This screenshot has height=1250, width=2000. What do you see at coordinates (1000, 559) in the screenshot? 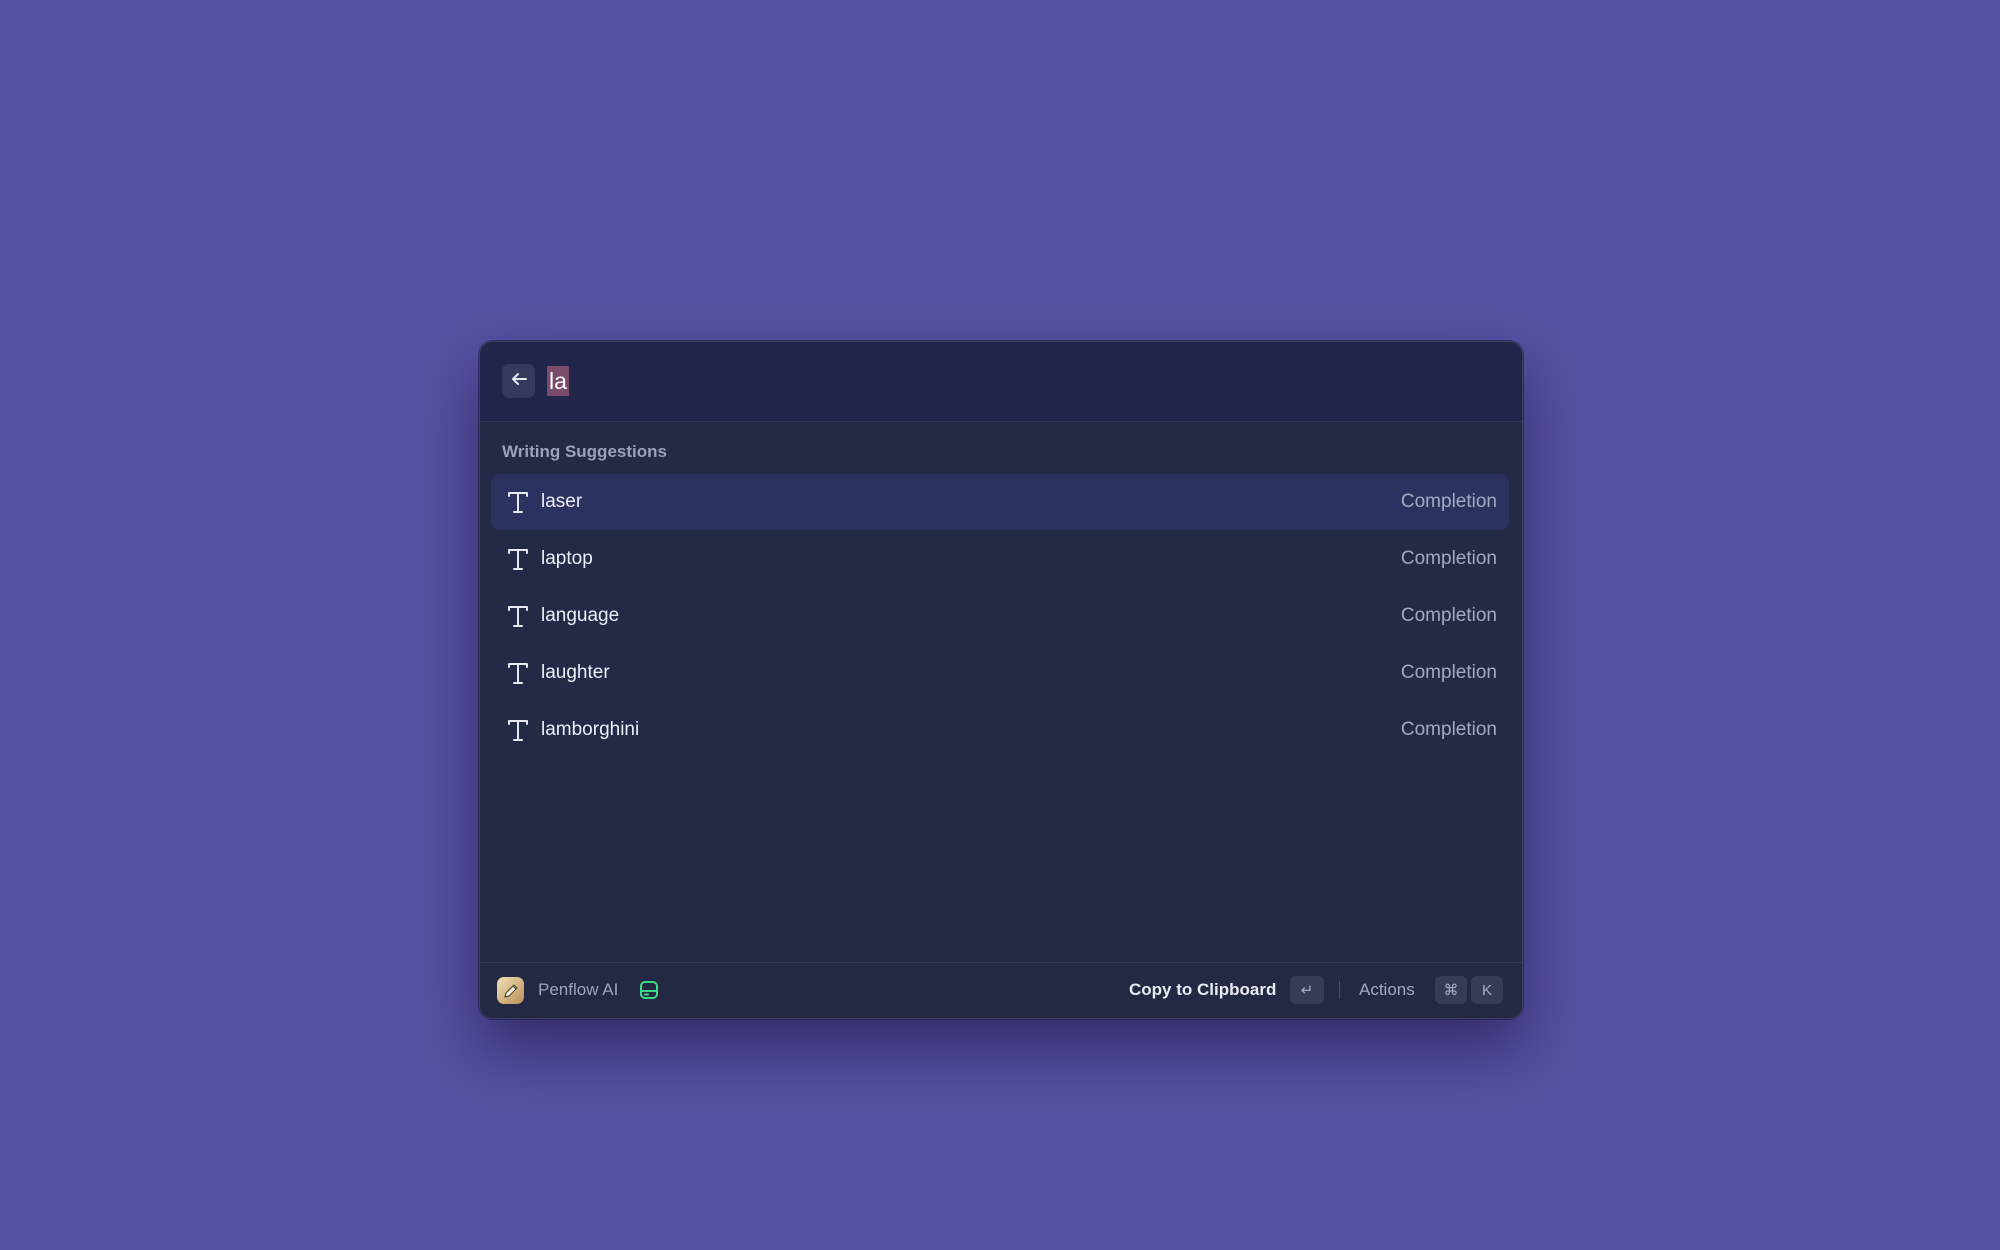
I see `list-item: laptop Completion` at bounding box center [1000, 559].